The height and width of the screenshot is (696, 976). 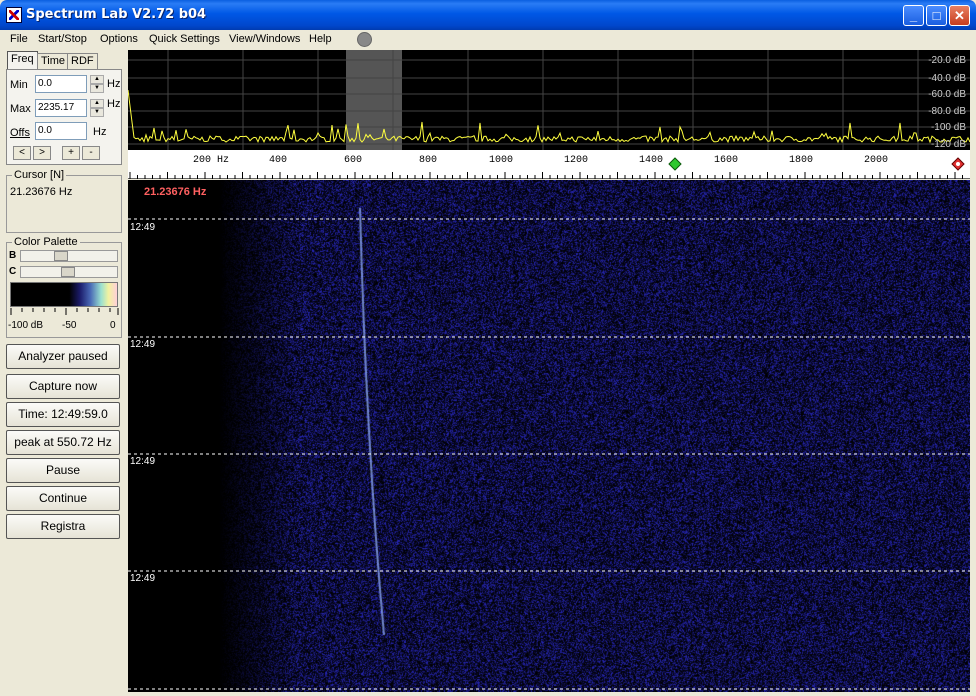 What do you see at coordinates (958, 164) in the screenshot?
I see `red-marker-dot` at bounding box center [958, 164].